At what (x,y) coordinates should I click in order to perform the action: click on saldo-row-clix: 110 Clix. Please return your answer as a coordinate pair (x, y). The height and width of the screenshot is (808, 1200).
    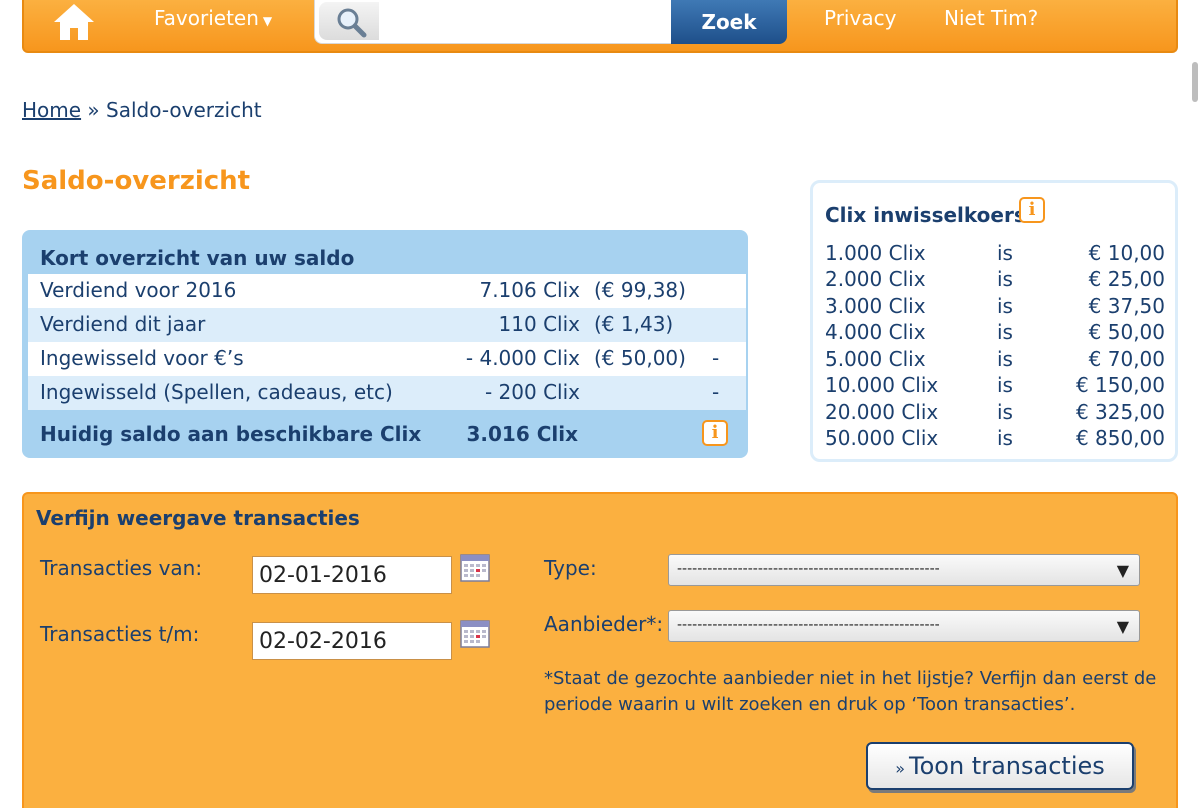
    Looking at the image, I should click on (539, 324).